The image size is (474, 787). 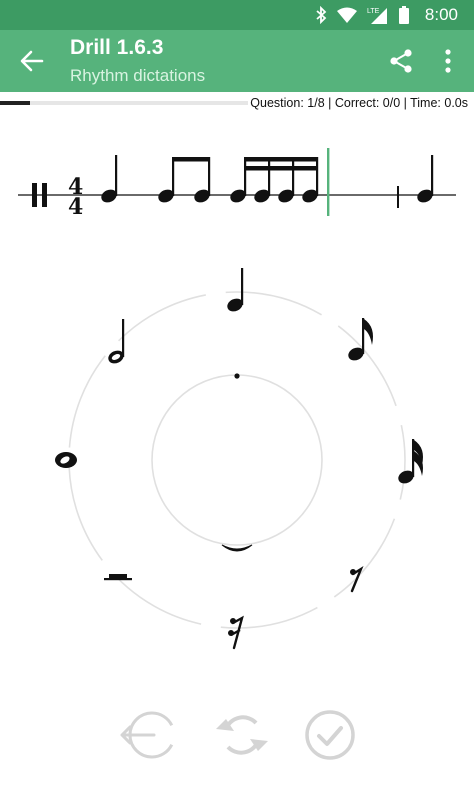 What do you see at coordinates (146, 735) in the screenshot?
I see `backspace-button` at bounding box center [146, 735].